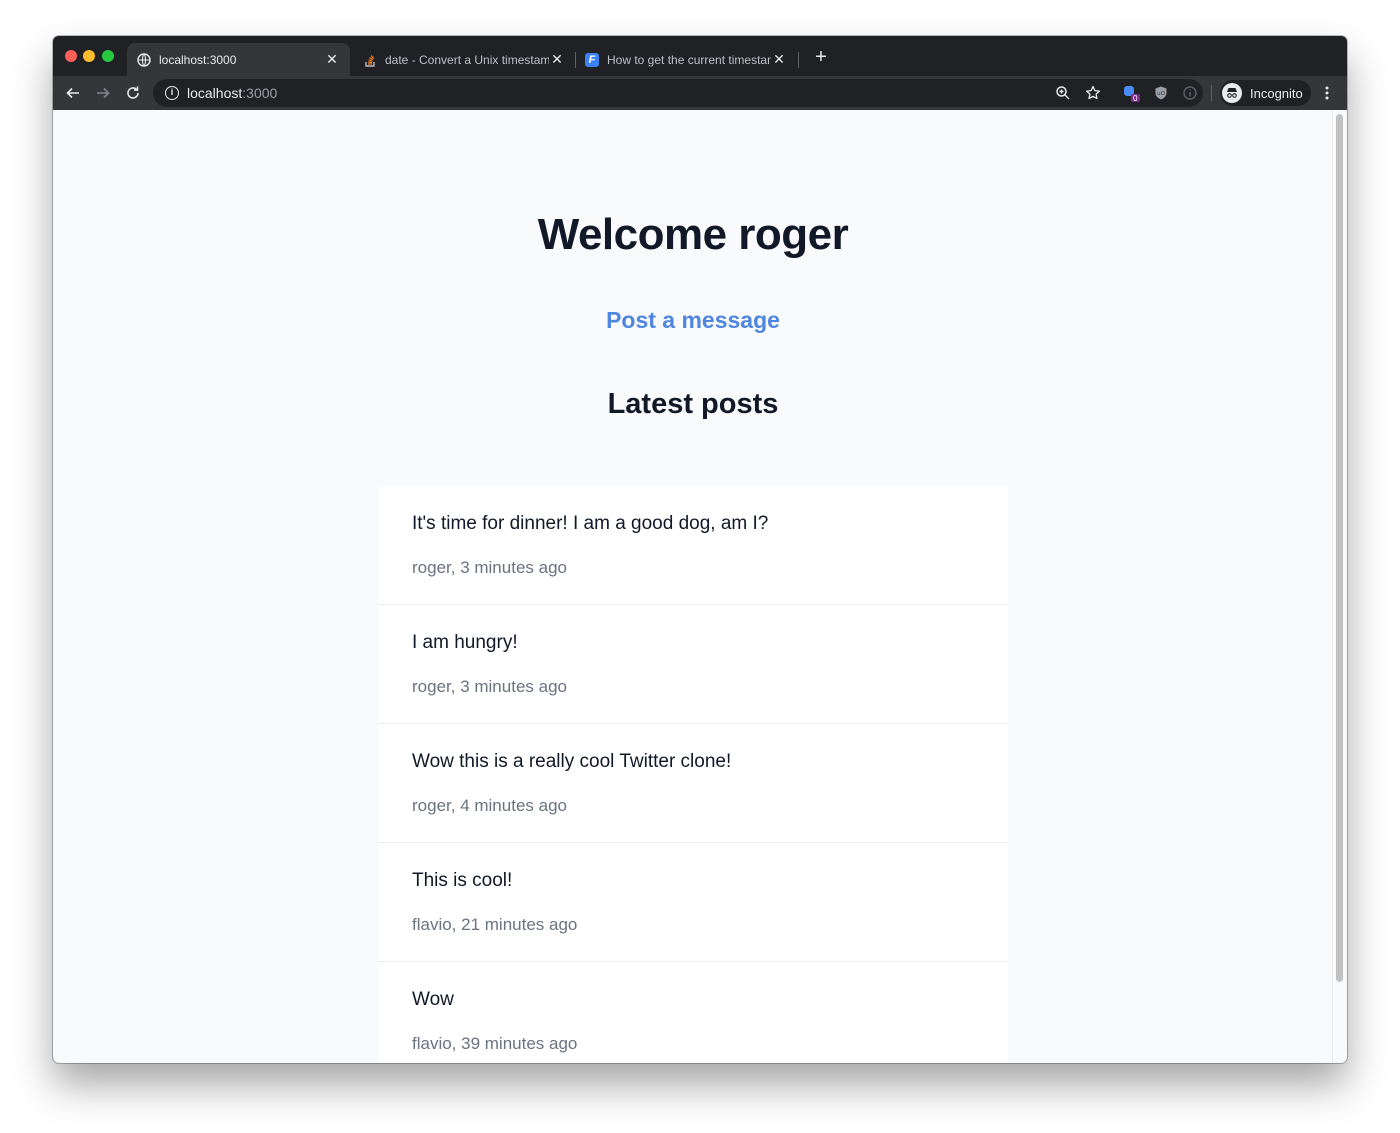  What do you see at coordinates (172, 93) in the screenshot?
I see `site-info-icon: i` at bounding box center [172, 93].